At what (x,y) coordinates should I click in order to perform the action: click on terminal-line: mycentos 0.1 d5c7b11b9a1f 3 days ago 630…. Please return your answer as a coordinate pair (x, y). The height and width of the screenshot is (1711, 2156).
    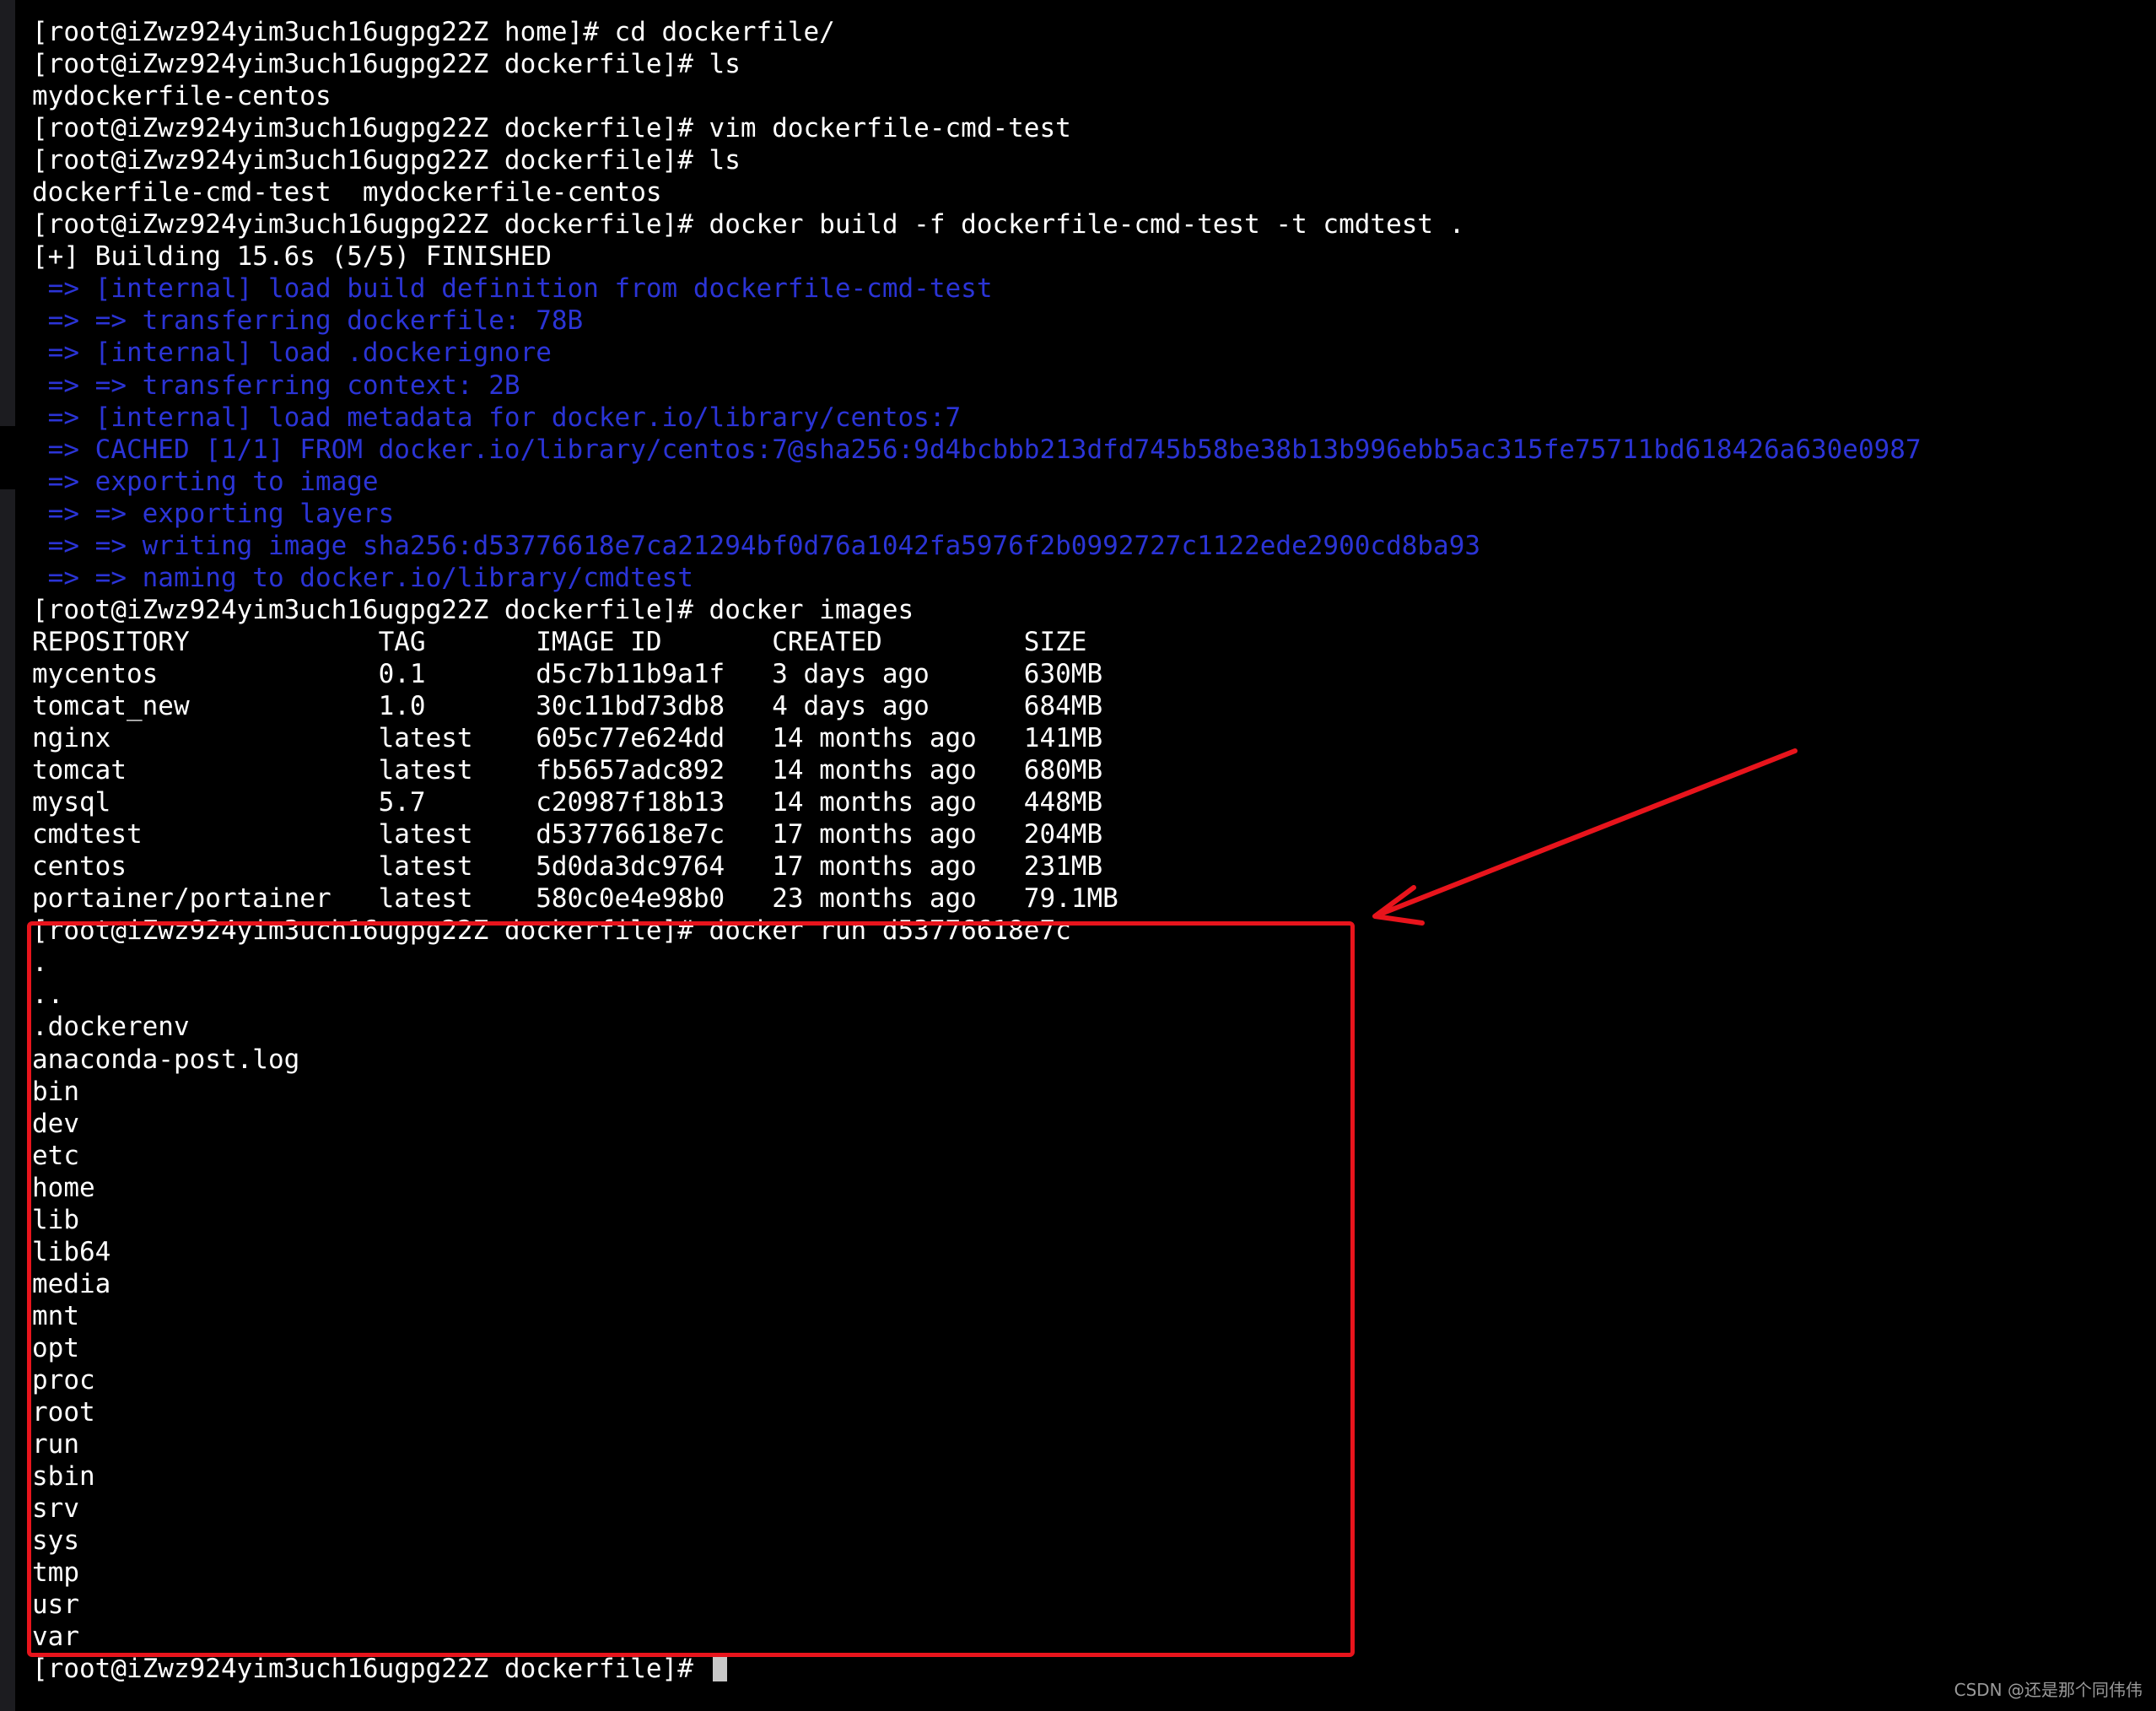
    Looking at the image, I should click on (567, 673).